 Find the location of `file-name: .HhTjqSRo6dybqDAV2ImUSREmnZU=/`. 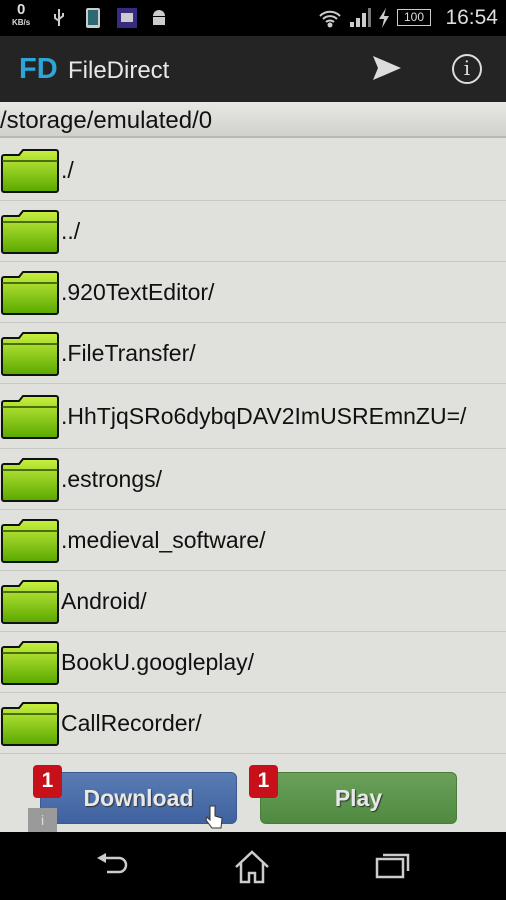

file-name: .HhTjqSRo6dybqDAV2ImUSREmnZU=/ is located at coordinates (264, 416).